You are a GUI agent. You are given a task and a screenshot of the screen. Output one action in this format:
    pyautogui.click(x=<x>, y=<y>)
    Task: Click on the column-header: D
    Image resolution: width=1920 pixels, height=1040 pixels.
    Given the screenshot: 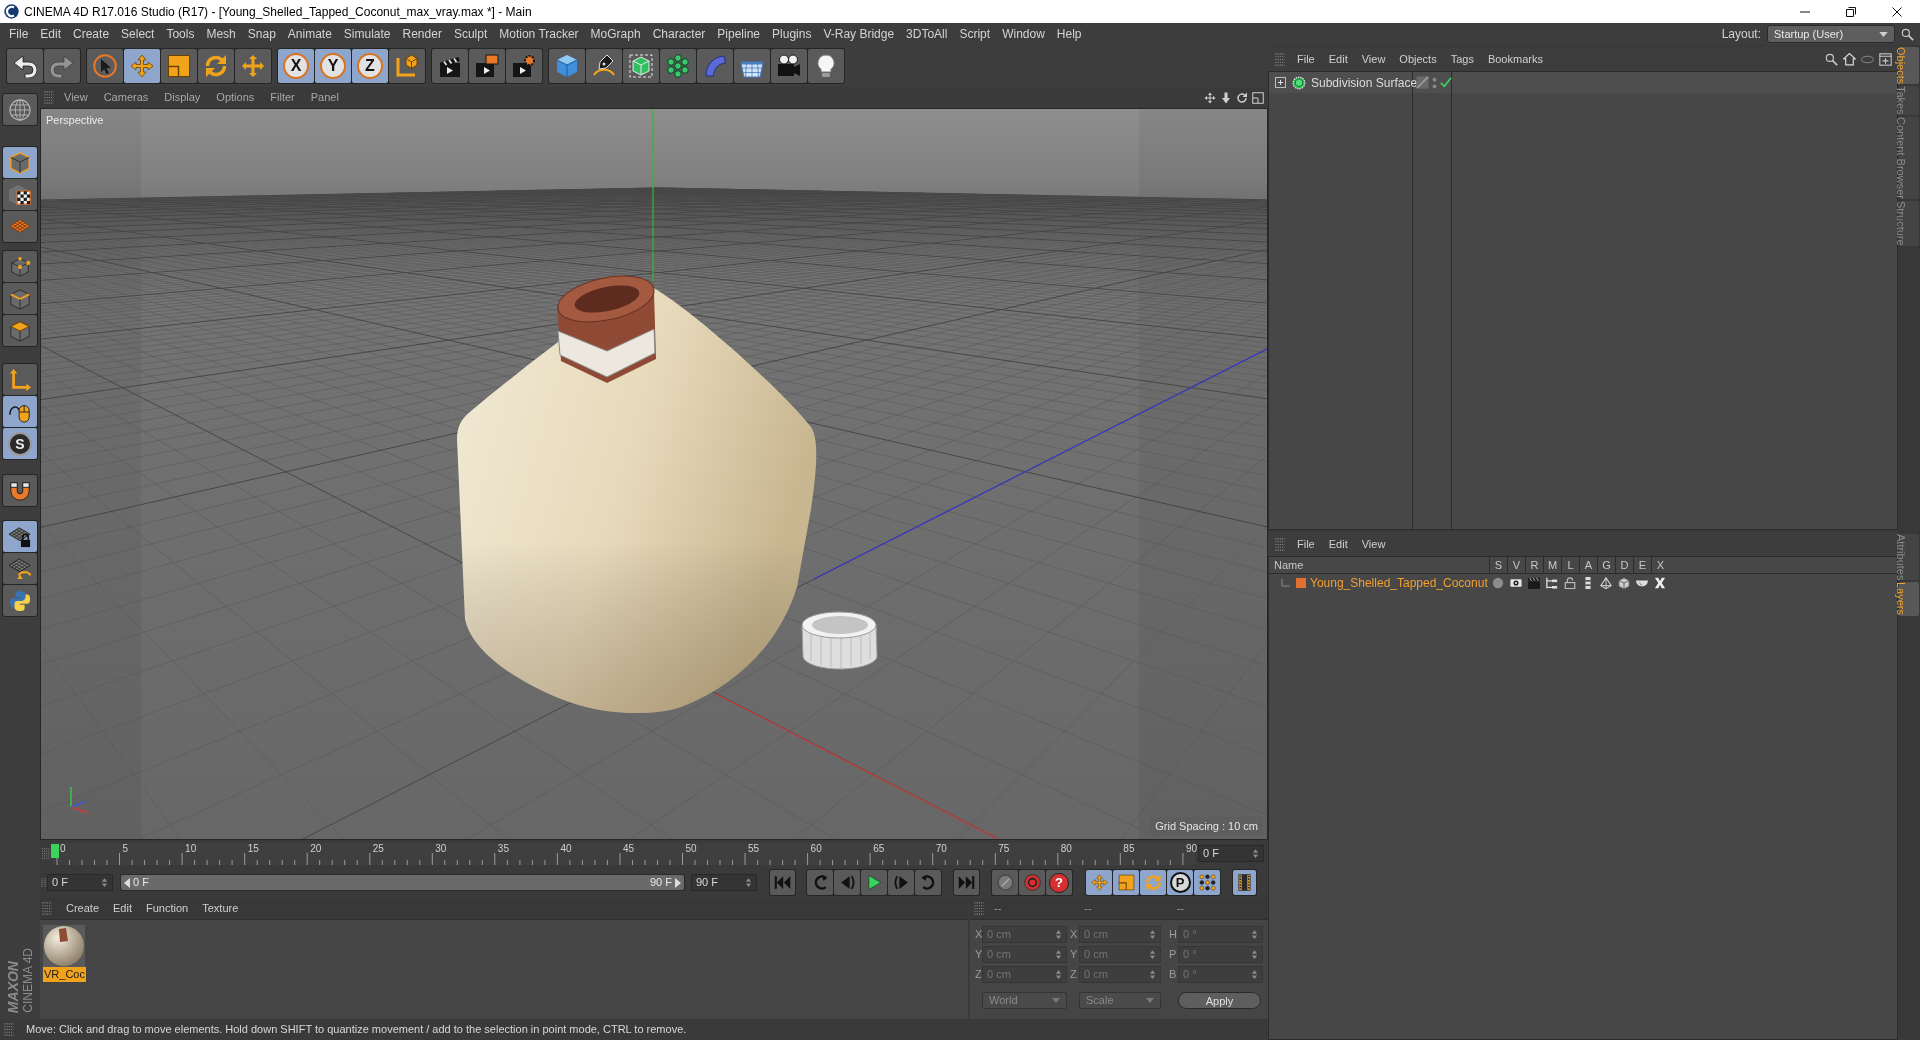 What is the action you would take?
    pyautogui.click(x=1624, y=565)
    